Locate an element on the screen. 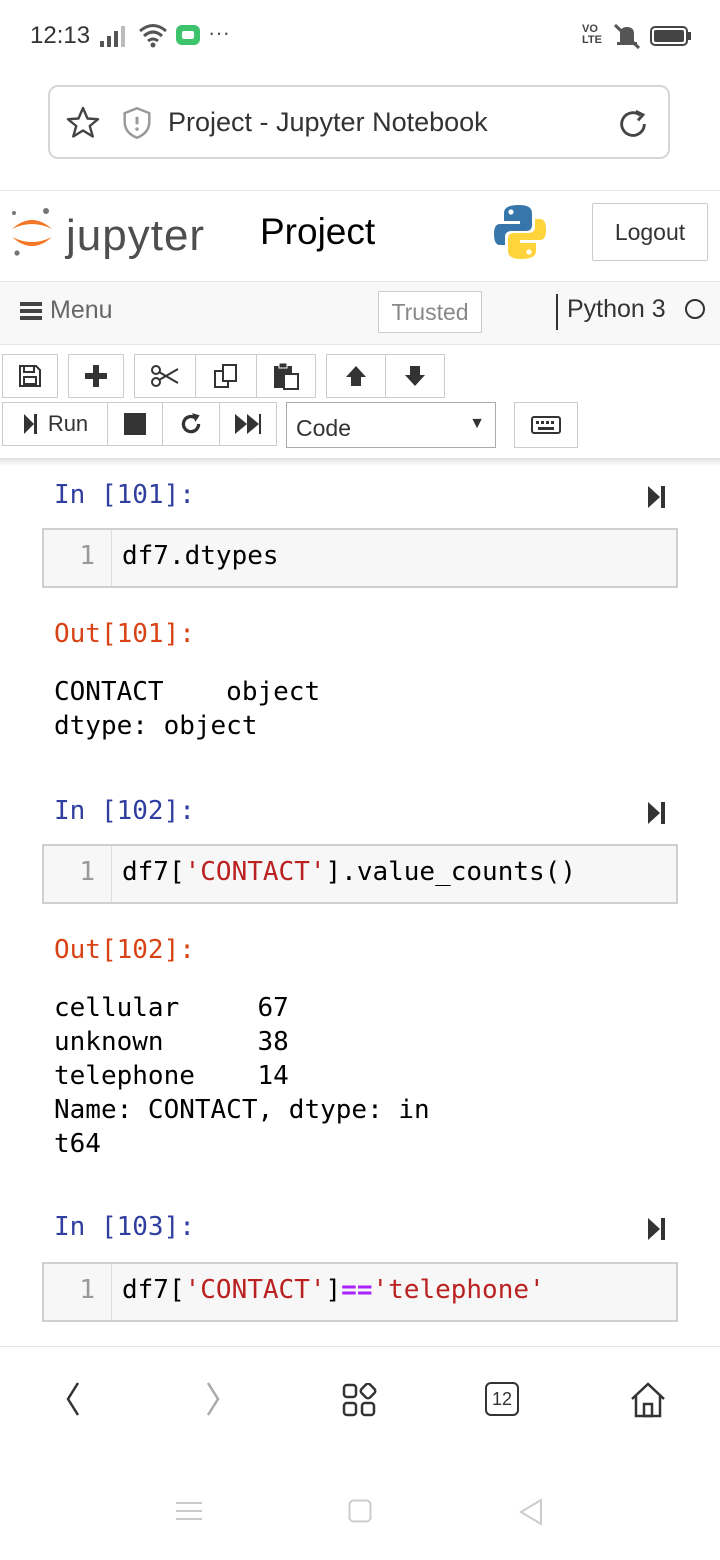  wifi-icon is located at coordinates (153, 36).